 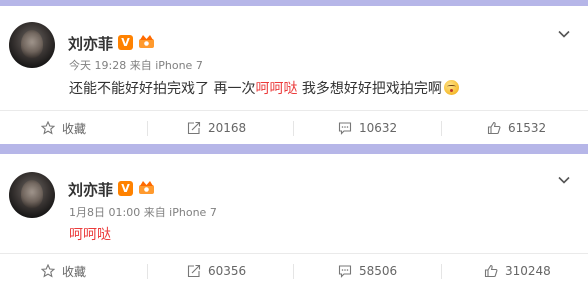 I want to click on content-text: 还能不能好好拍完戏了 再一次, so click(x=162, y=89).